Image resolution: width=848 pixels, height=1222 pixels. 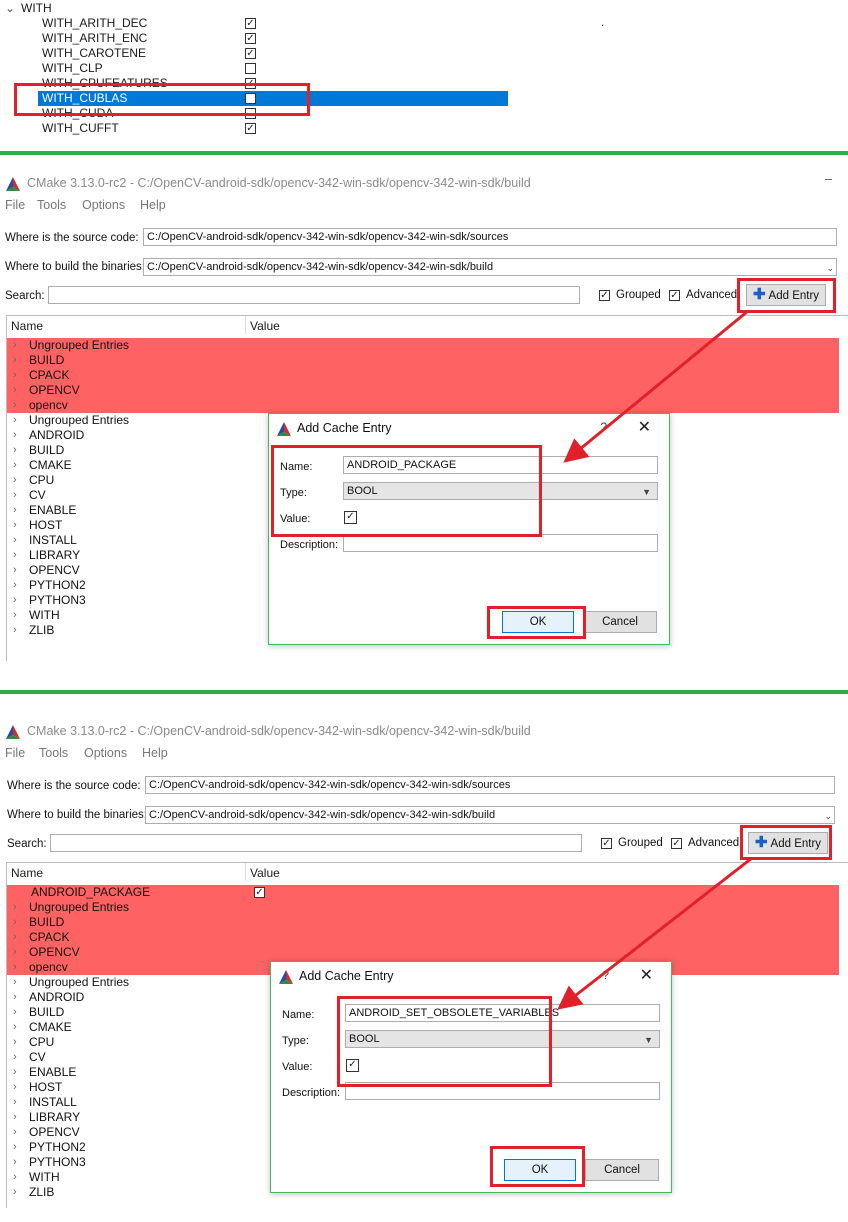 I want to click on list-item: WITH_ARITH_DEC ✓, so click(x=254, y=23).